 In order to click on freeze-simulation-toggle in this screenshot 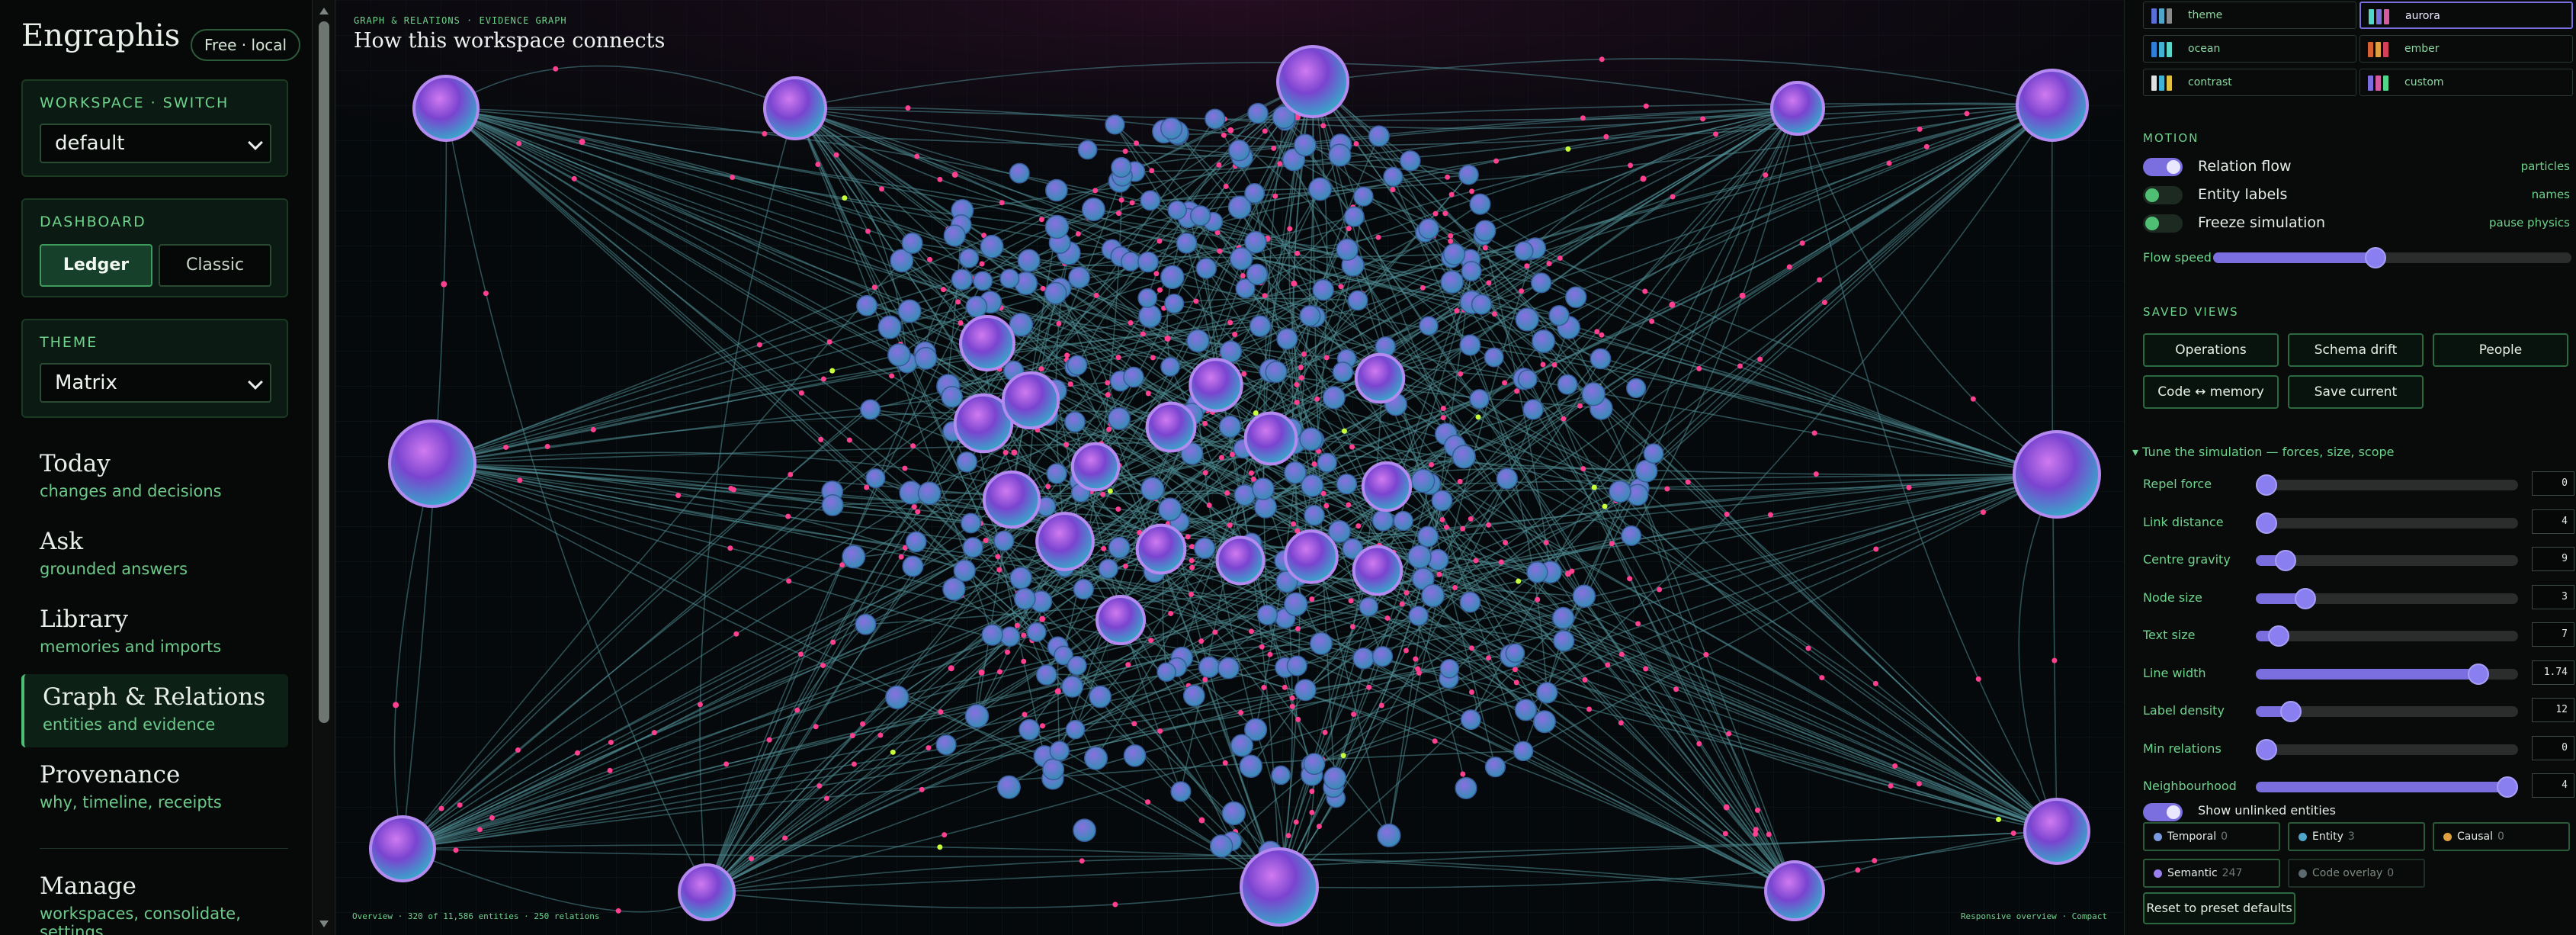, I will do `click(2163, 223)`.